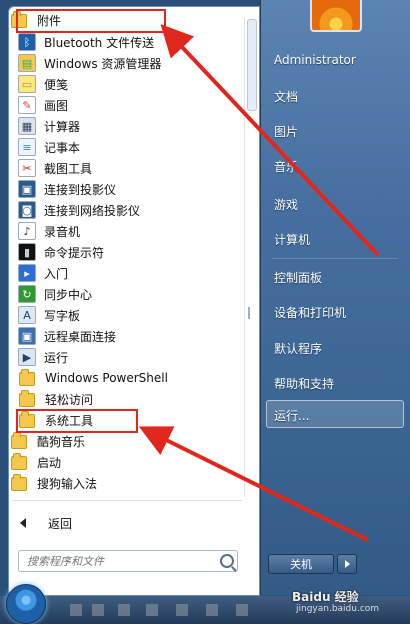 The width and height of the screenshot is (410, 624). Describe the element at coordinates (304, 383) in the screenshot. I see `right-item-help-support: 帮助和支持` at that location.